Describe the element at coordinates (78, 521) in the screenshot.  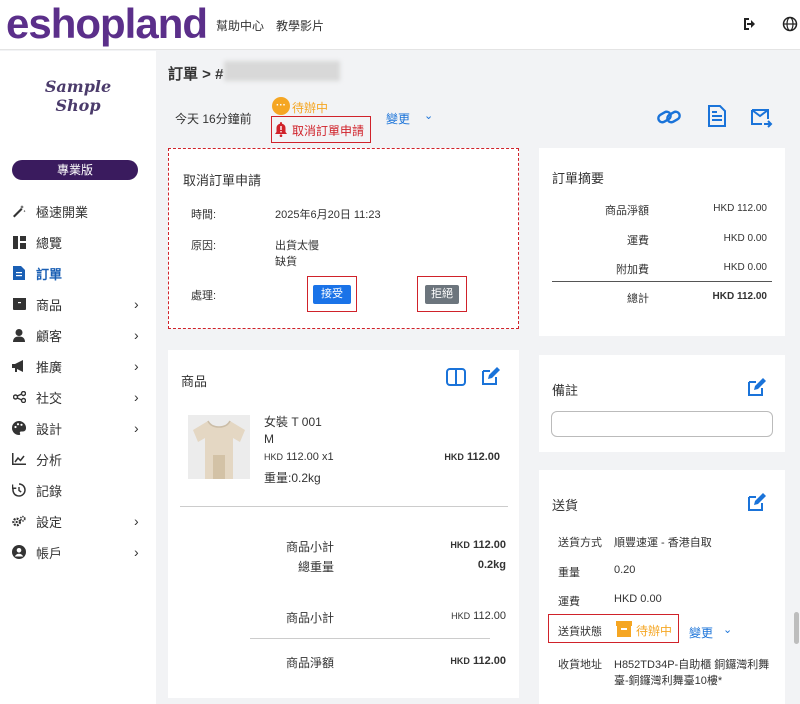
I see `sidebar-item-settings: 設定 ›` at that location.